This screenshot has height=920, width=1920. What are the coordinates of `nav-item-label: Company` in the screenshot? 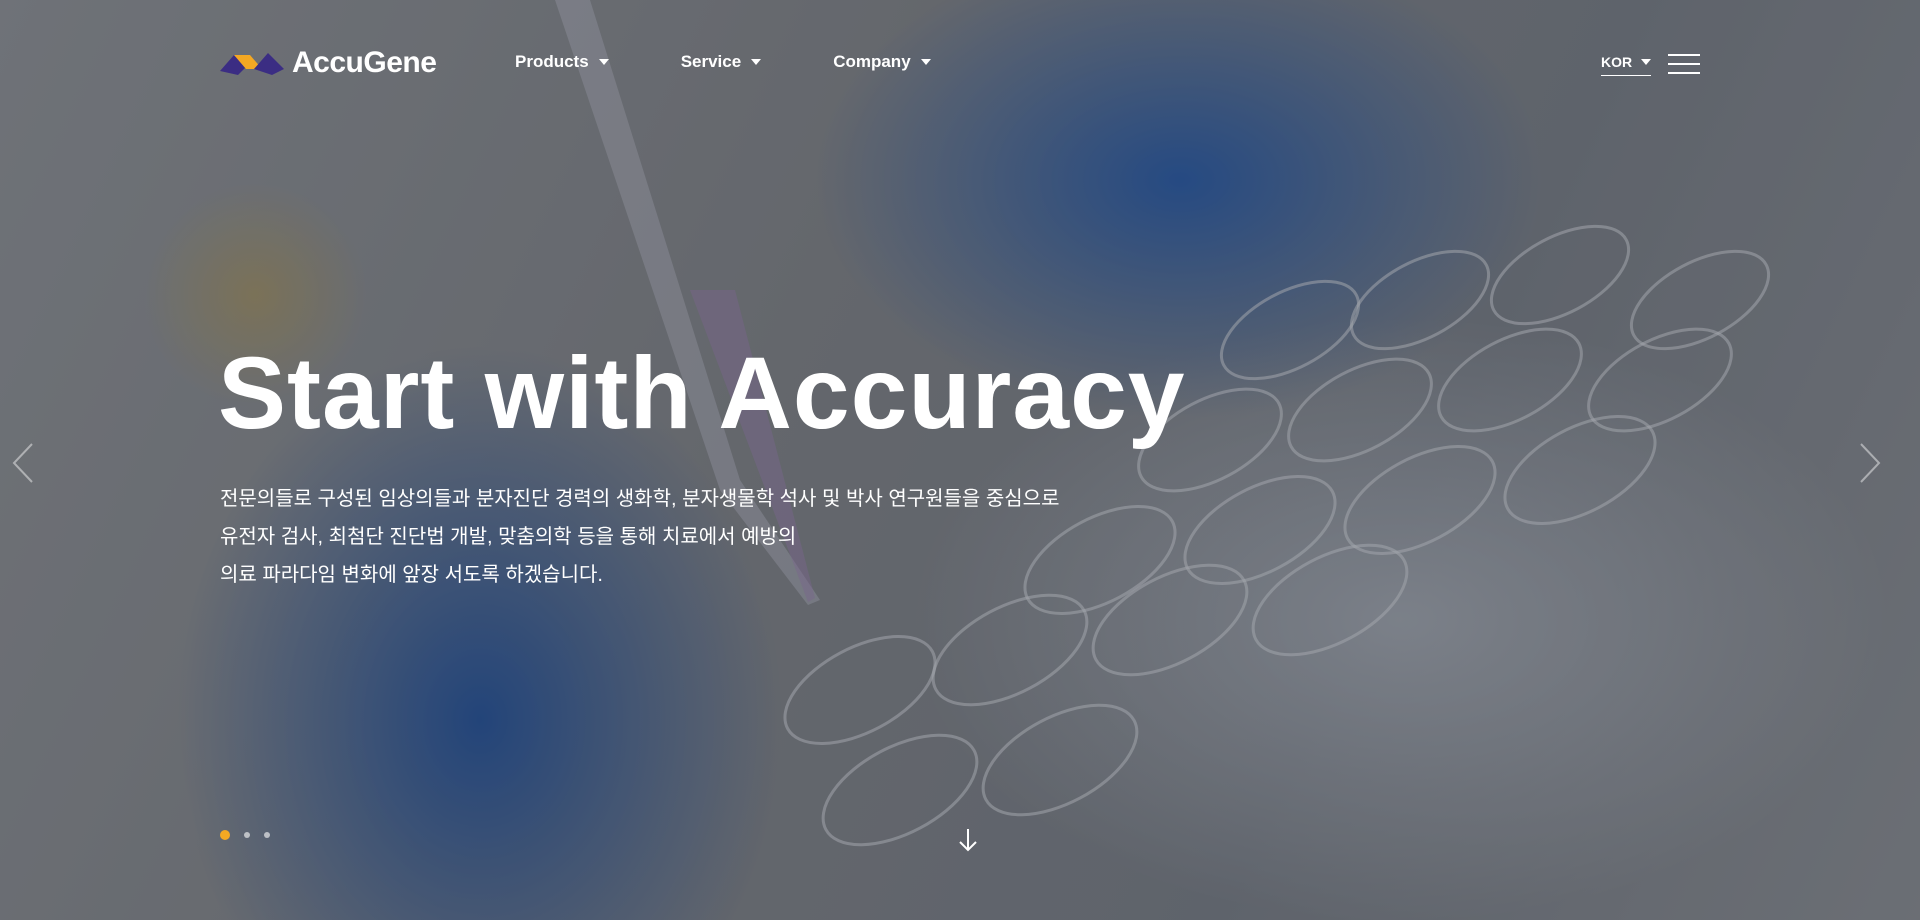 It's located at (872, 61).